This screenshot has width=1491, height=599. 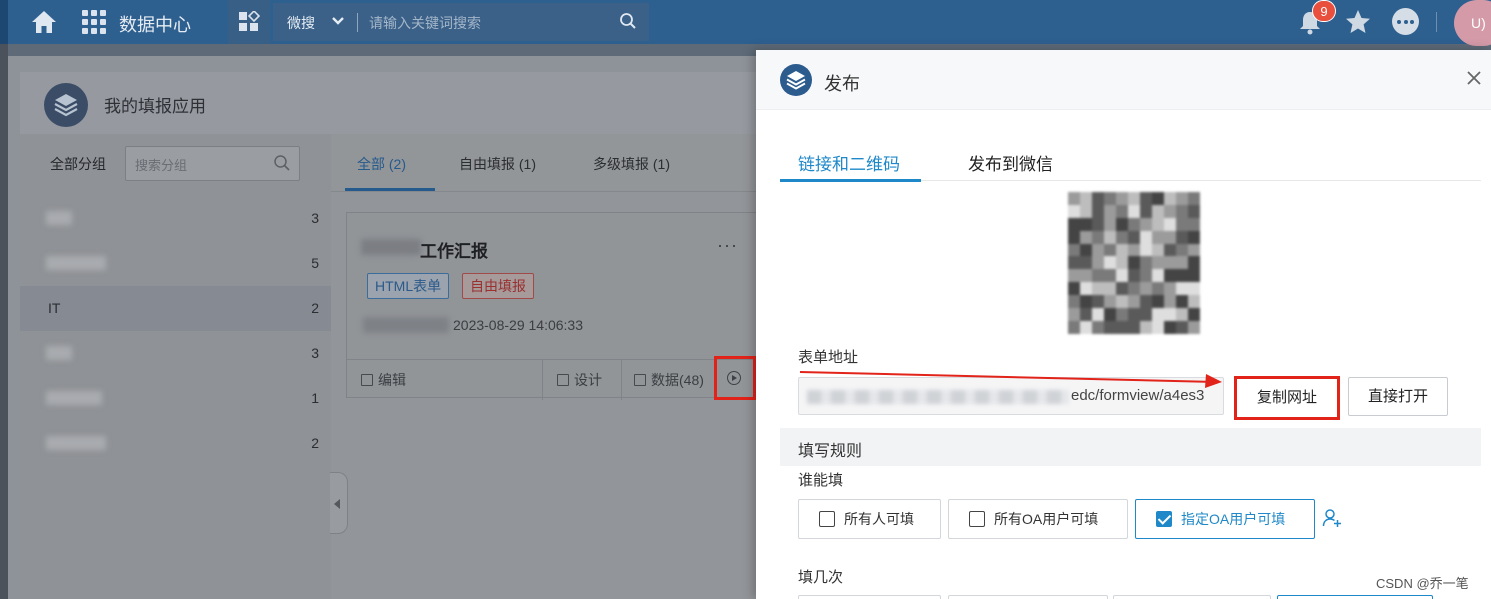 I want to click on form-title: 工作汇报, so click(x=454, y=251).